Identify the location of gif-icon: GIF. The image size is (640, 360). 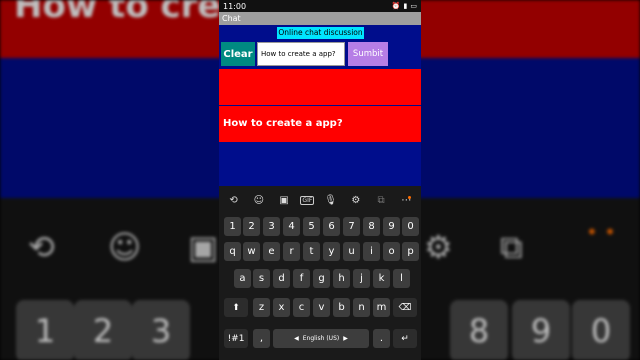
(307, 200).